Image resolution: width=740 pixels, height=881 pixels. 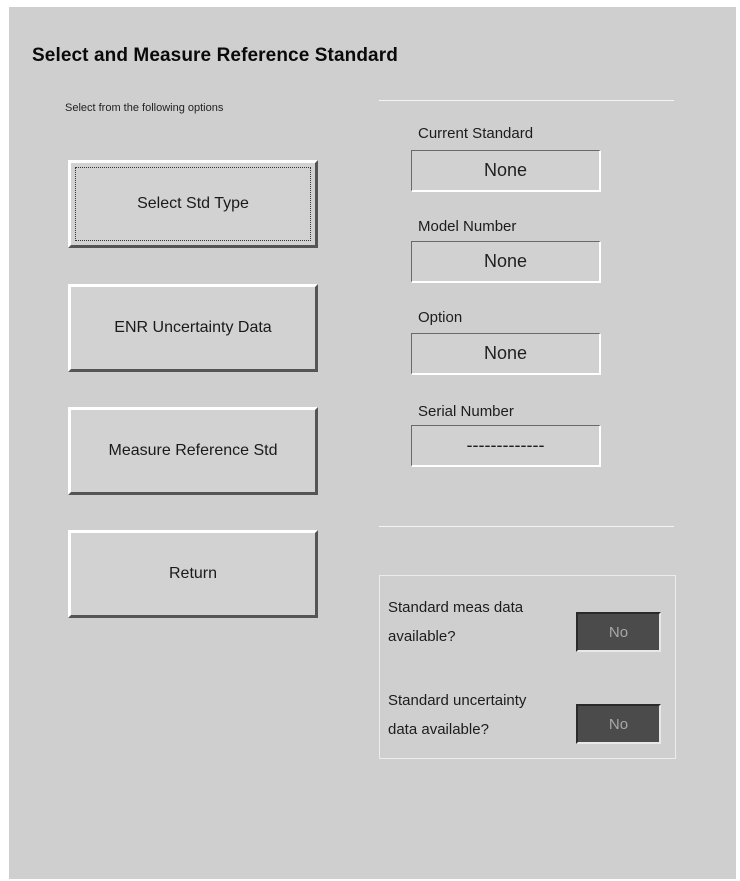 What do you see at coordinates (457, 700) in the screenshot?
I see `uncertainty-data-status-line1: Standard uncertainty` at bounding box center [457, 700].